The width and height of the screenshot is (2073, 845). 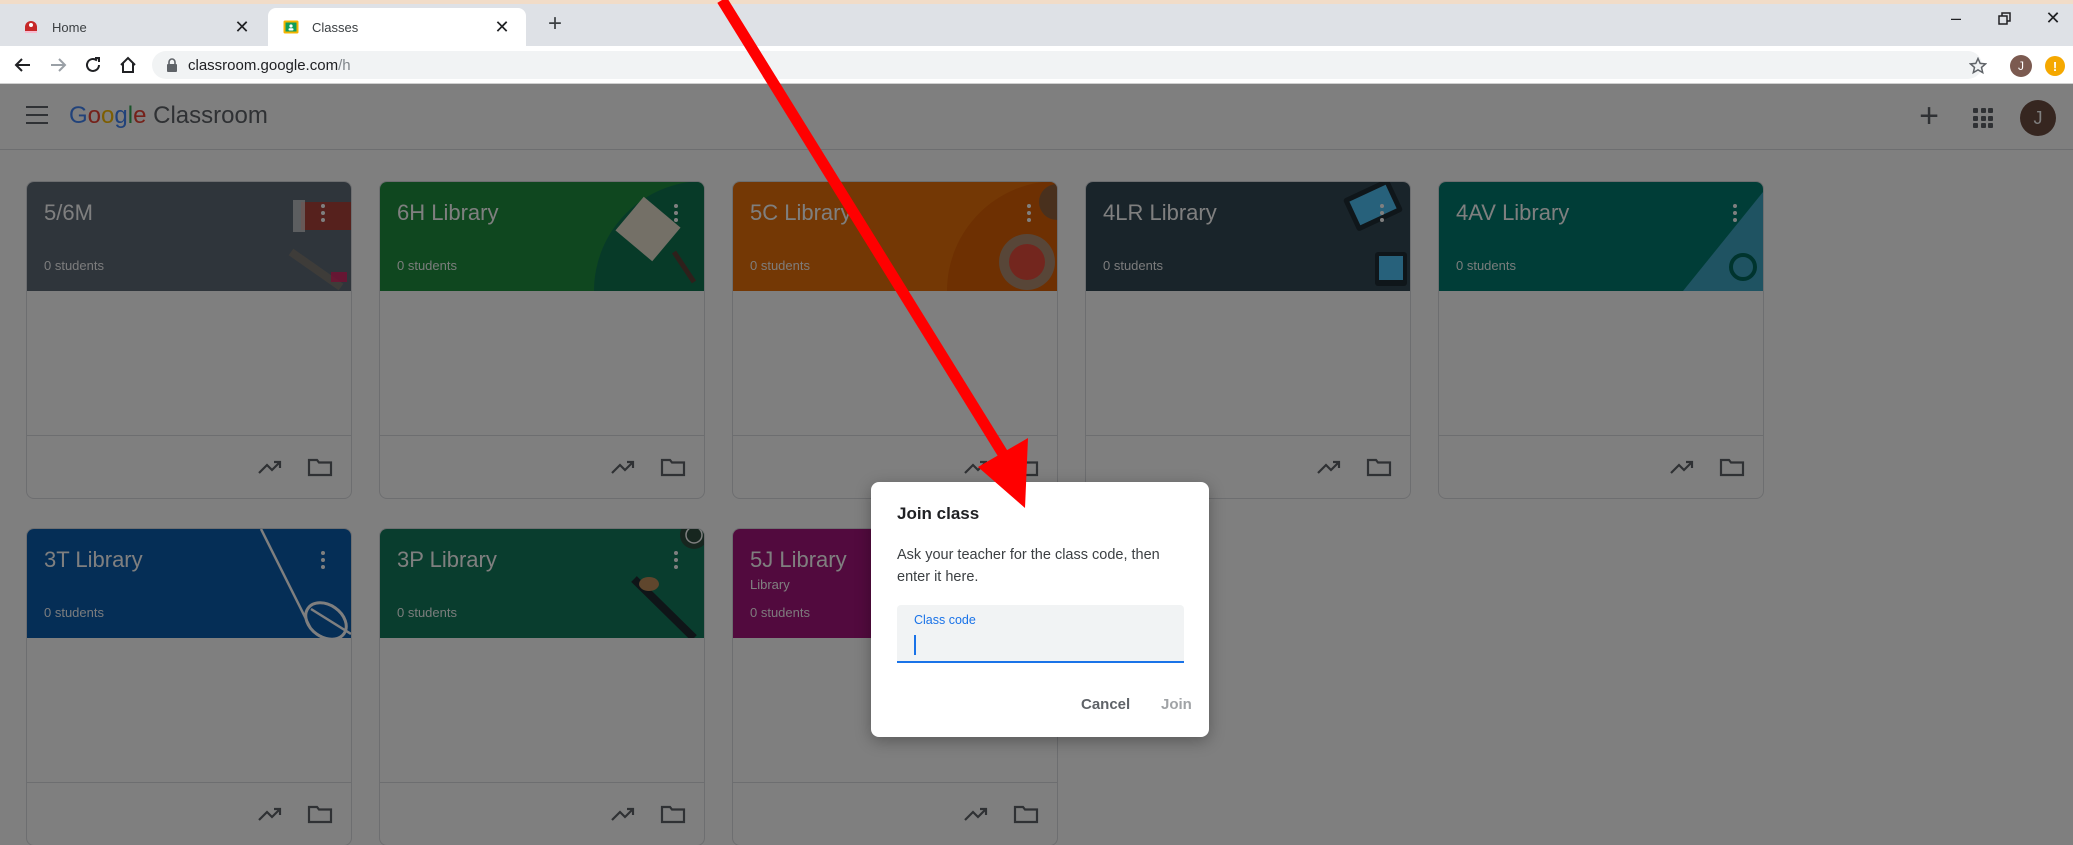 I want to click on close-window-icon: ✕, so click(x=2053, y=18).